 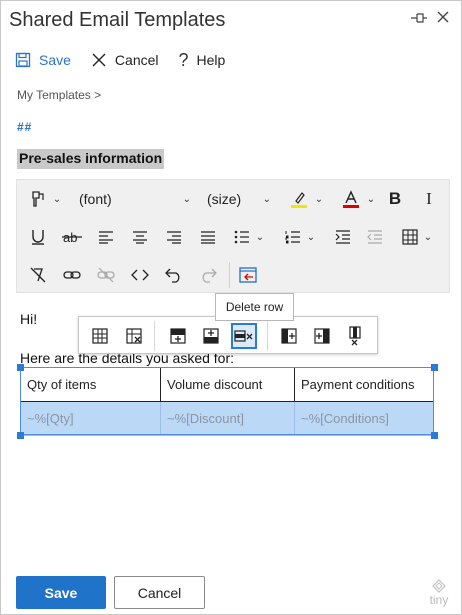 I want to click on undo-button, so click(x=174, y=275).